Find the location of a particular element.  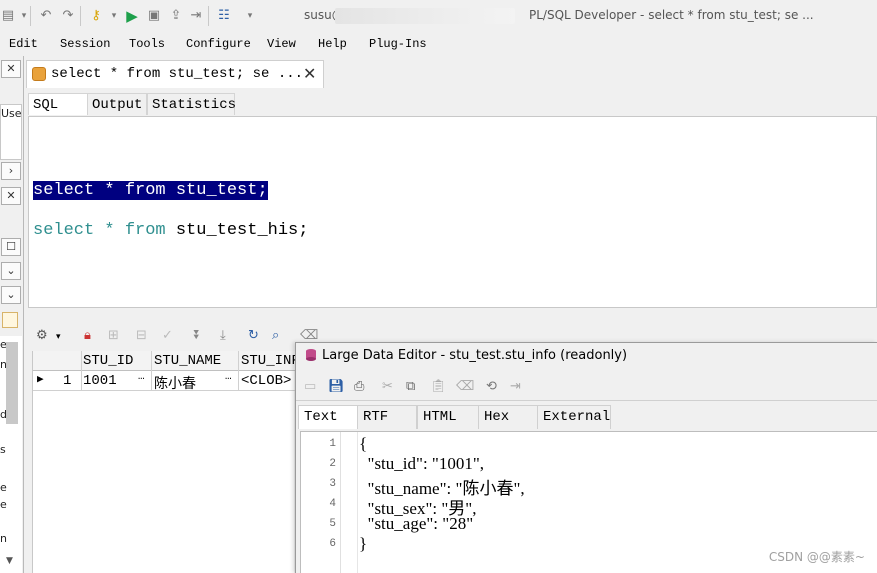

grid-header: STU_ID STU_NAME STU_INF is located at coordinates (168, 361).